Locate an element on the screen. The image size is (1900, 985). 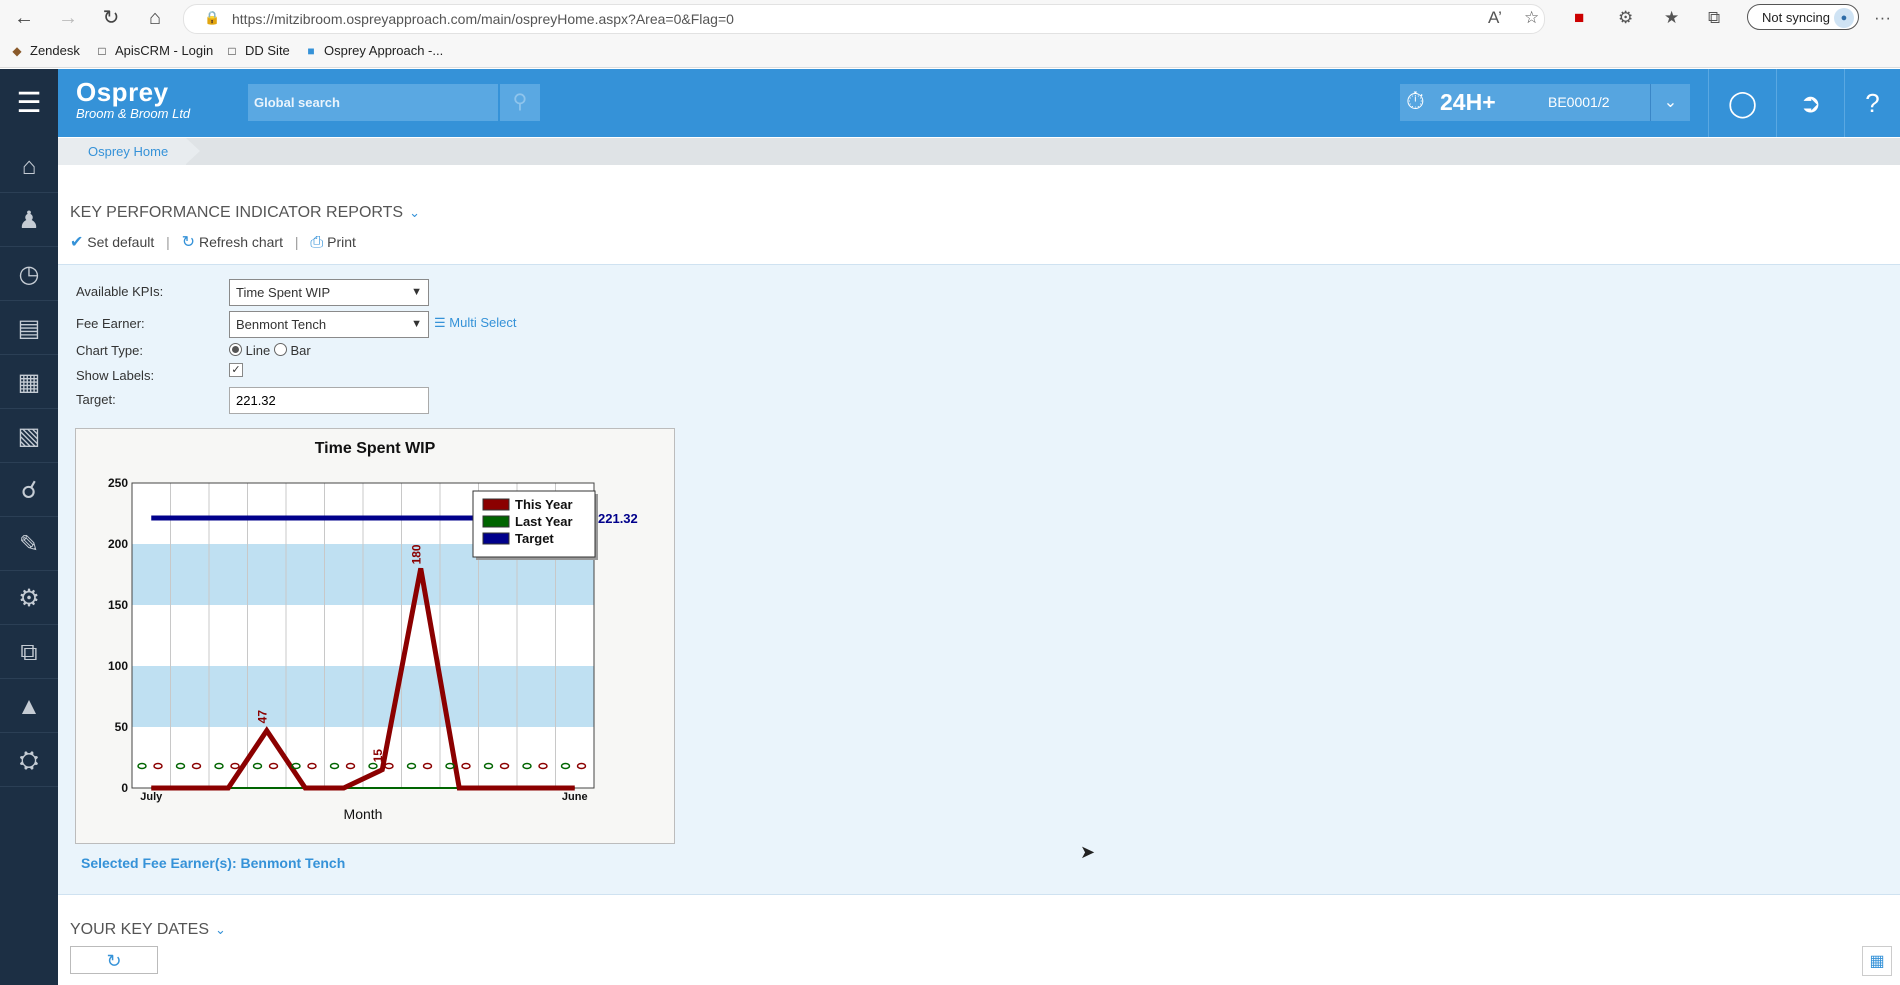
breadcrumb: Osprey Home is located at coordinates (129, 151).